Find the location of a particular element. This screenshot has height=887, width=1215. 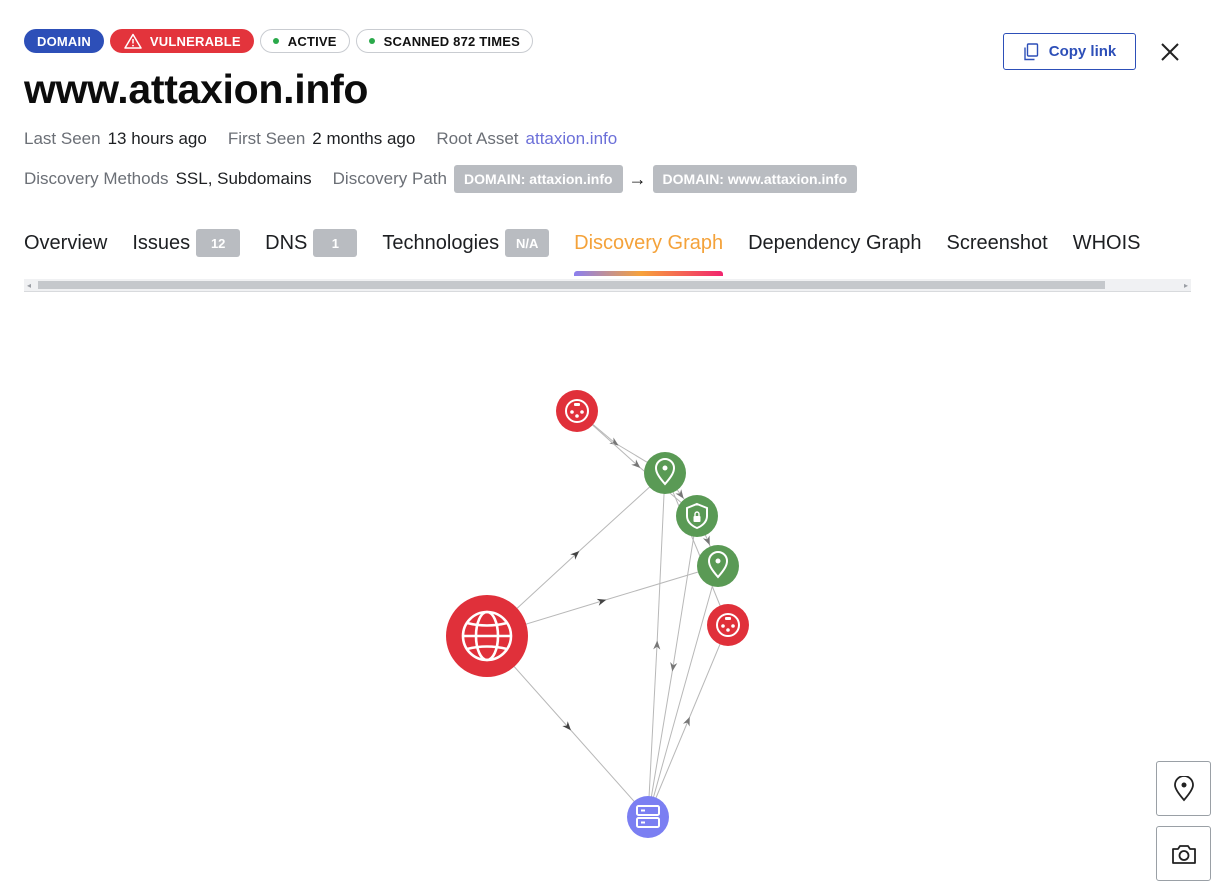

status-label: ACTIVE is located at coordinates (312, 41).